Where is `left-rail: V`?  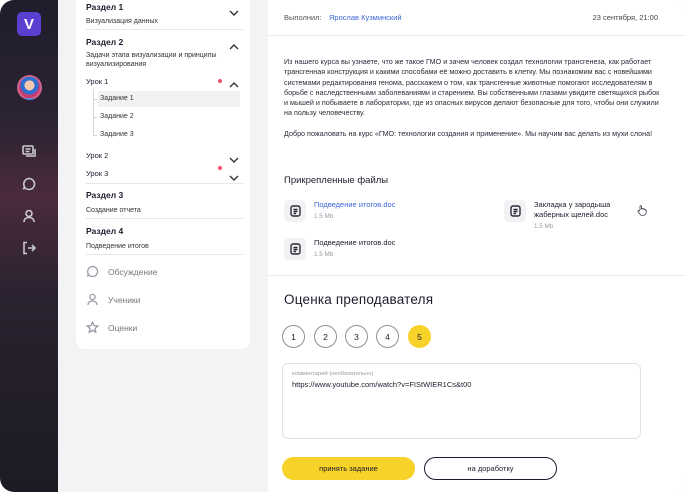
left-rail: V is located at coordinates (29, 246).